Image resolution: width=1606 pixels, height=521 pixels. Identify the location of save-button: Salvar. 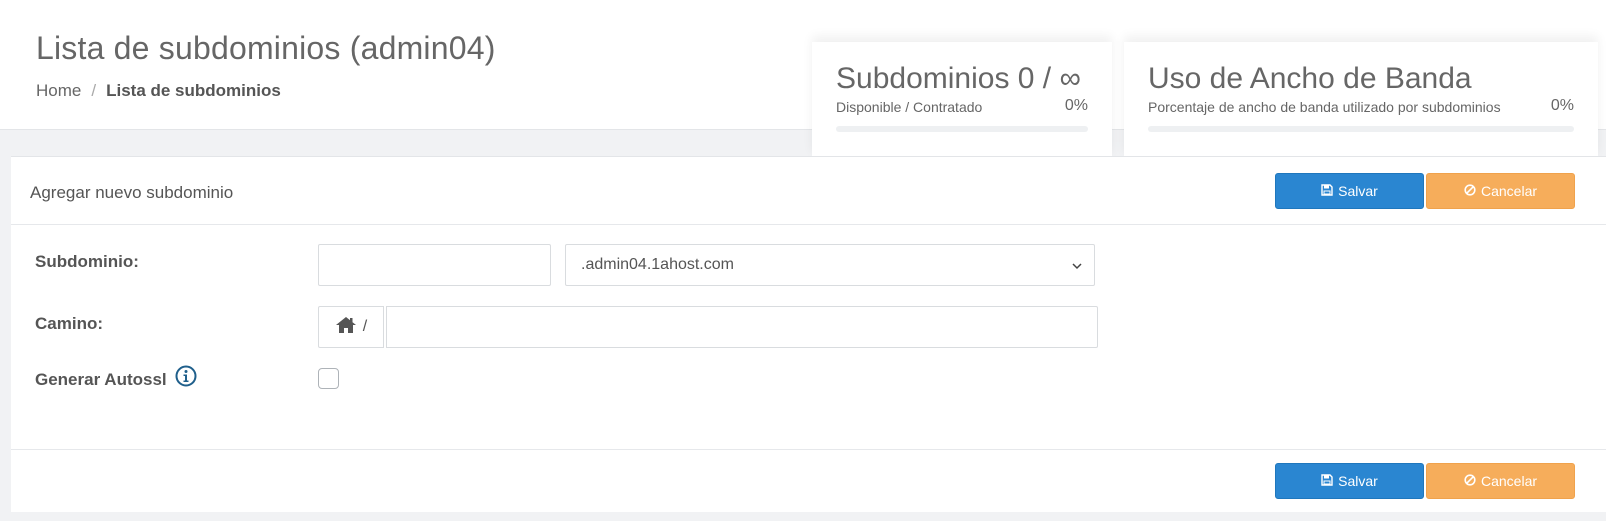
(1349, 191).